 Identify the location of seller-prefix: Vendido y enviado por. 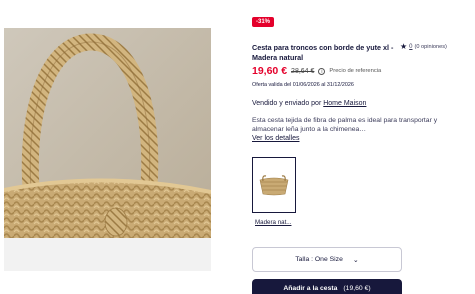
(287, 103).